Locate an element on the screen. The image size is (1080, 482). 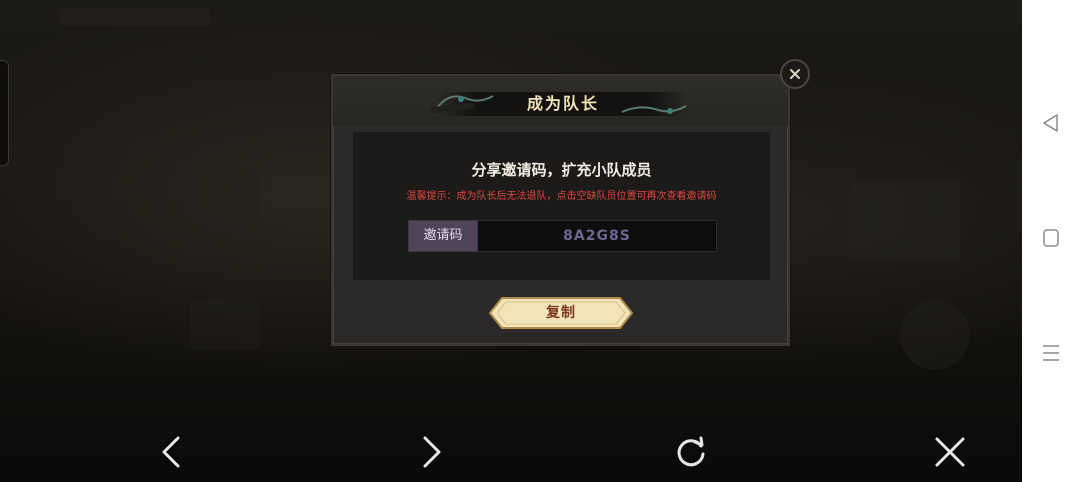
refresh-button is located at coordinates (691, 452).